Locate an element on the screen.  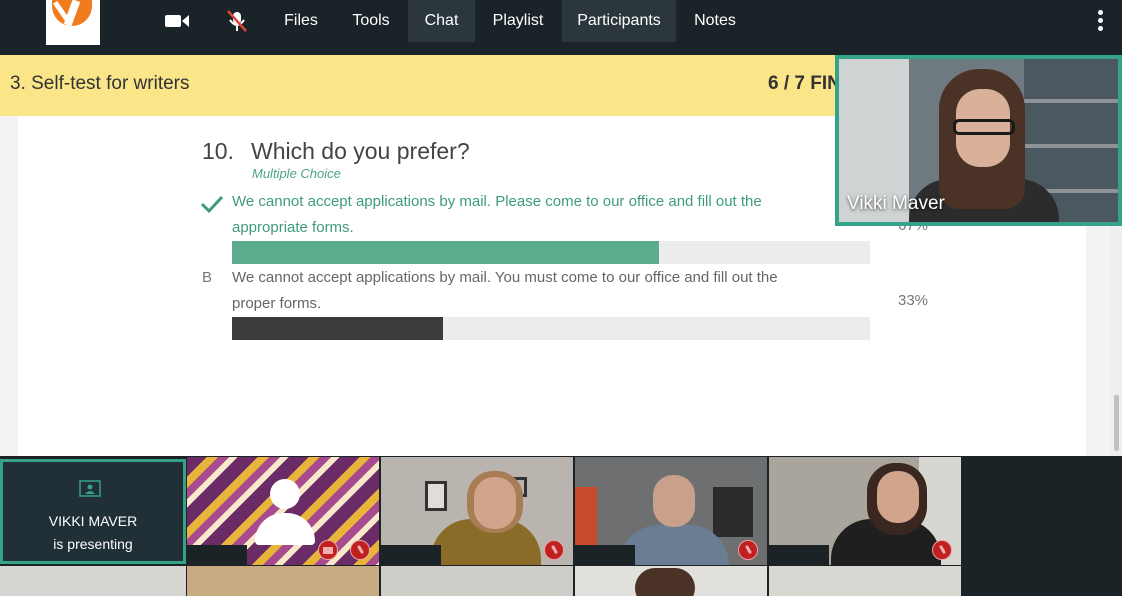
option-b-letter: B is located at coordinates (207, 277).